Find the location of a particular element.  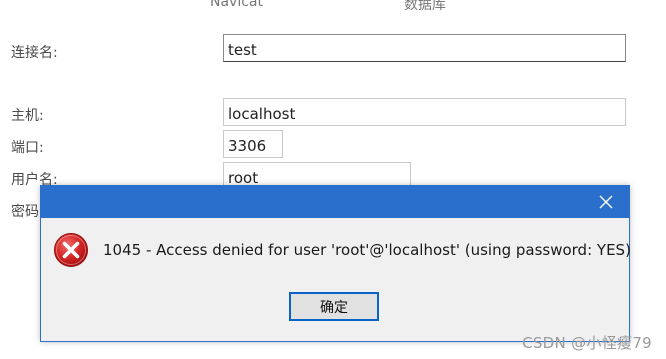

close-button is located at coordinates (606, 202).